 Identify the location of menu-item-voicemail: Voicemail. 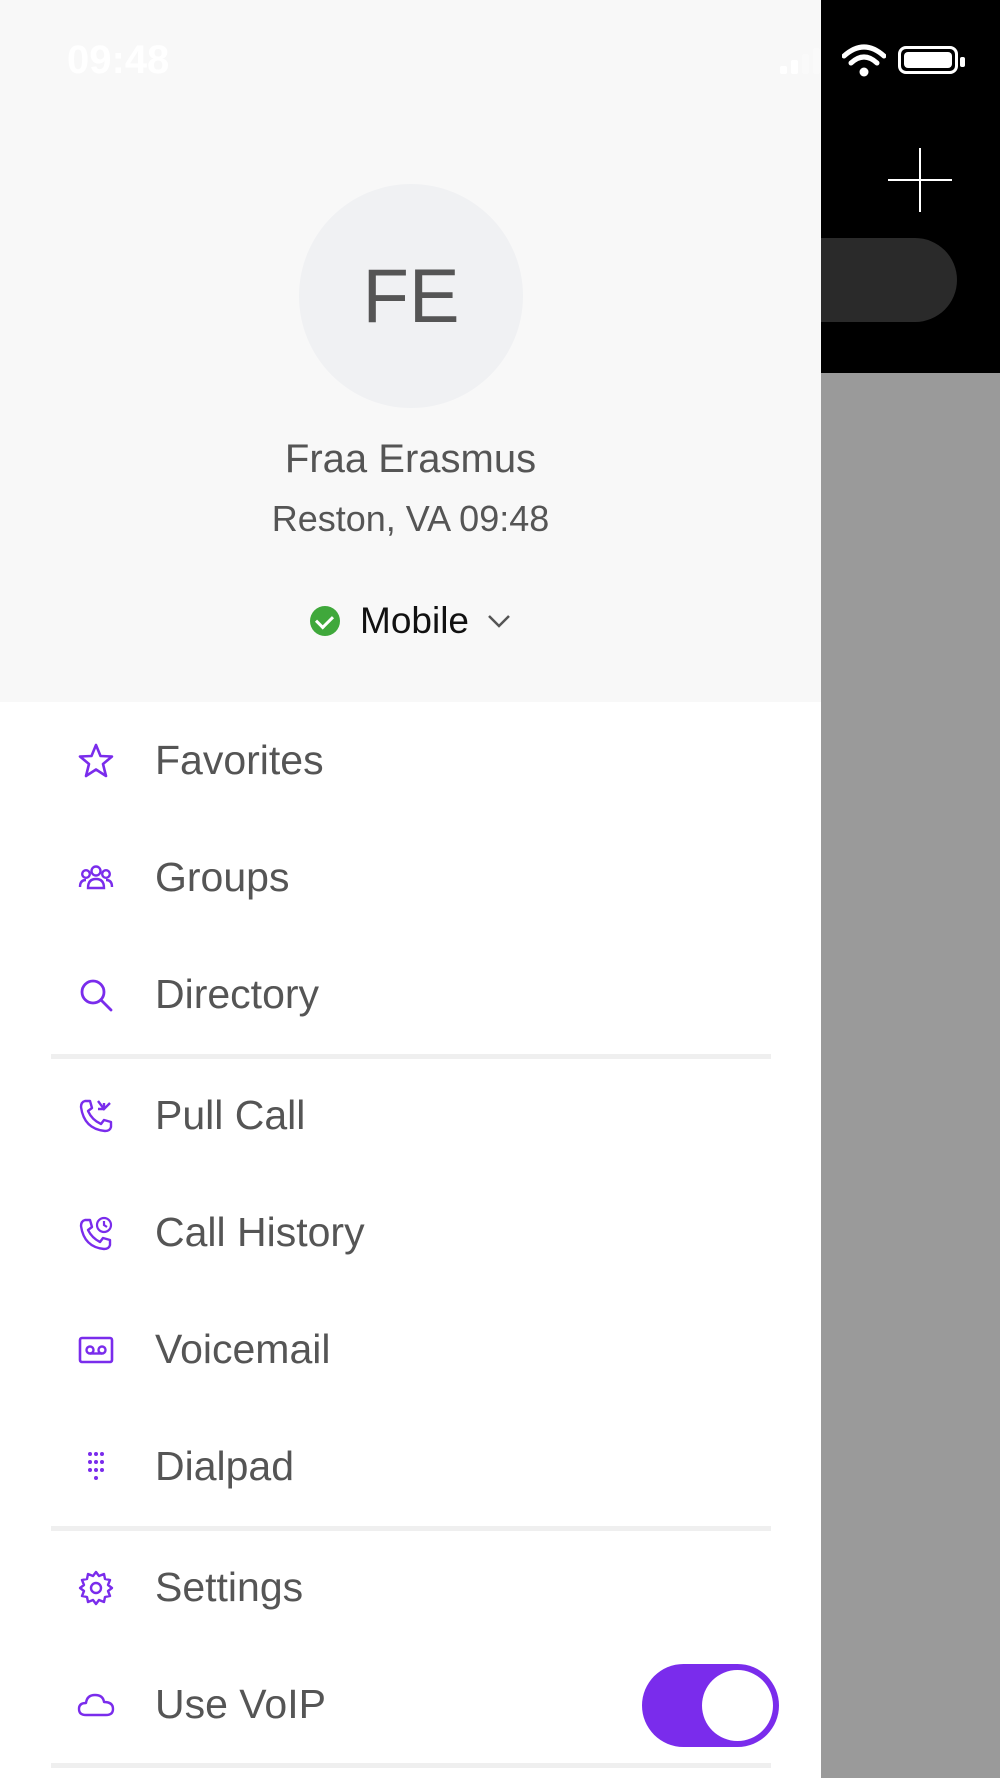
(410, 1349).